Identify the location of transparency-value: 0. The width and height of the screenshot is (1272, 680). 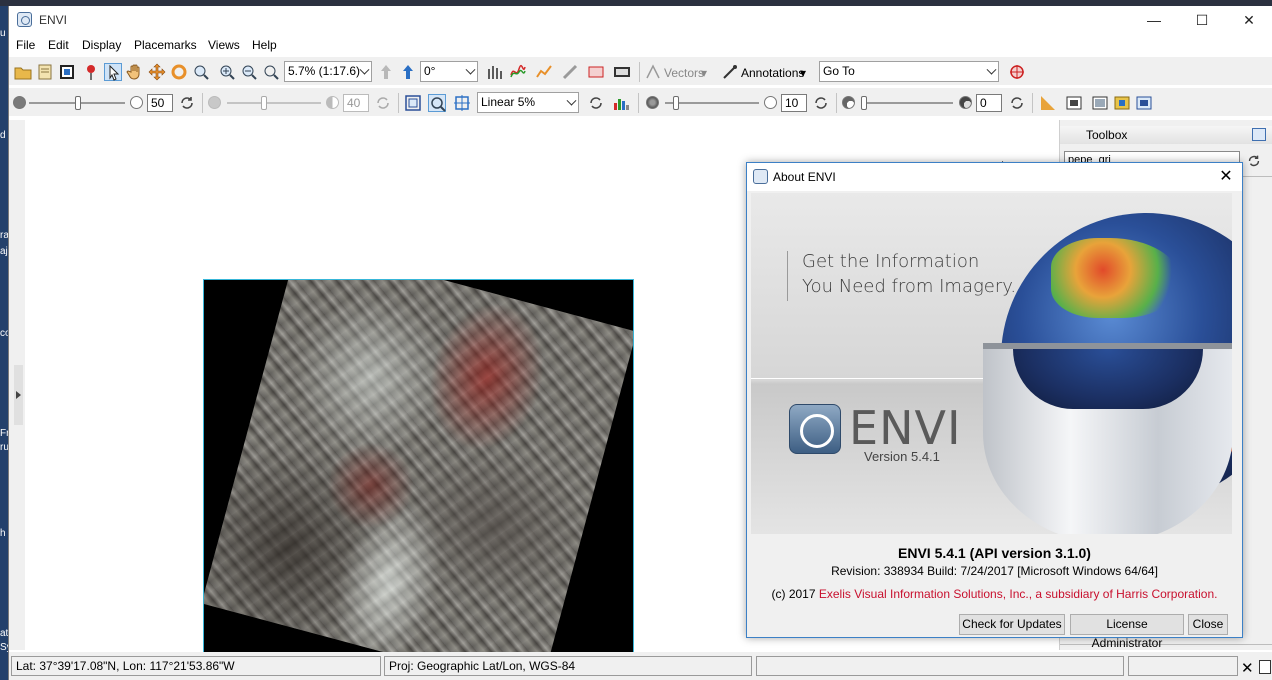
(989, 103).